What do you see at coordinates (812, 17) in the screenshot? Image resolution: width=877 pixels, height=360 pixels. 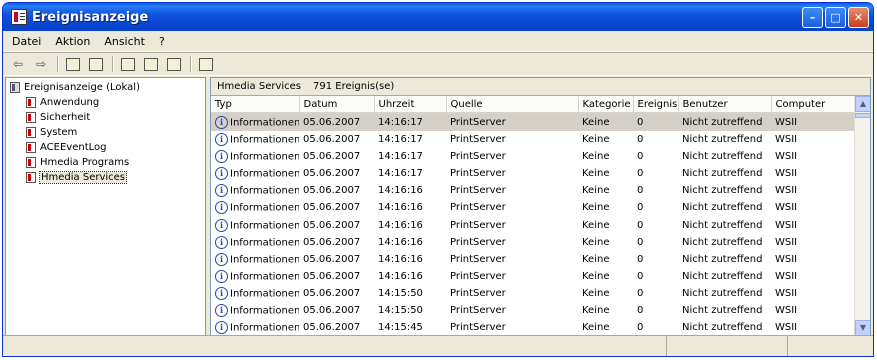 I see `minimize-button: –` at bounding box center [812, 17].